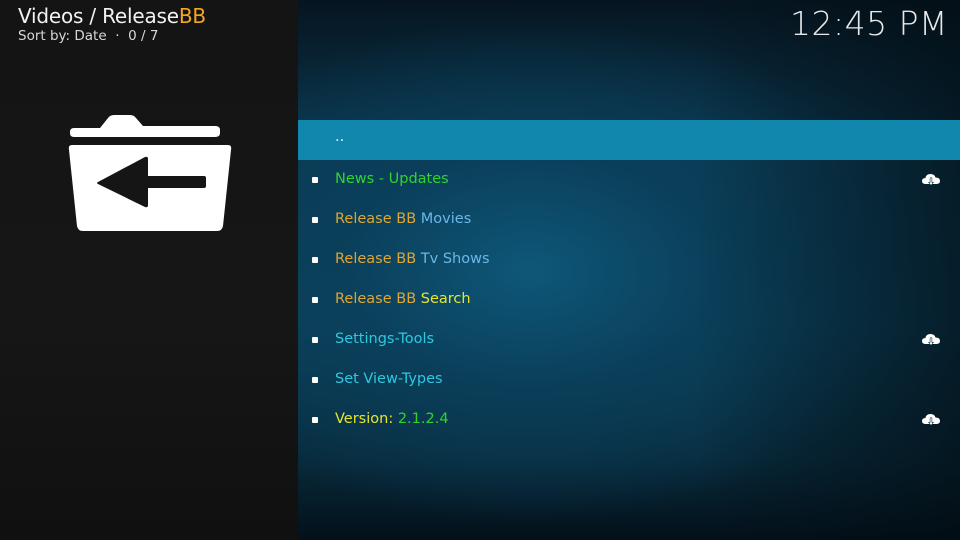 The height and width of the screenshot is (540, 960). What do you see at coordinates (629, 380) in the screenshot?
I see `list-item: Set View-Types` at bounding box center [629, 380].